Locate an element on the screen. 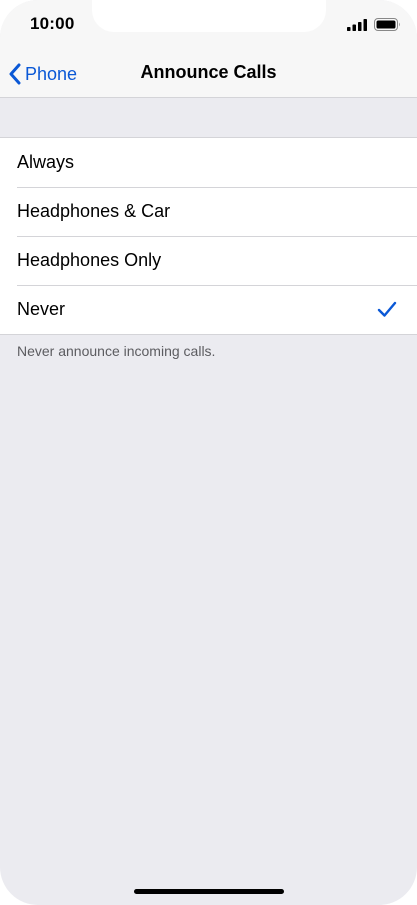  option-label: Headphones Only is located at coordinates (89, 260).